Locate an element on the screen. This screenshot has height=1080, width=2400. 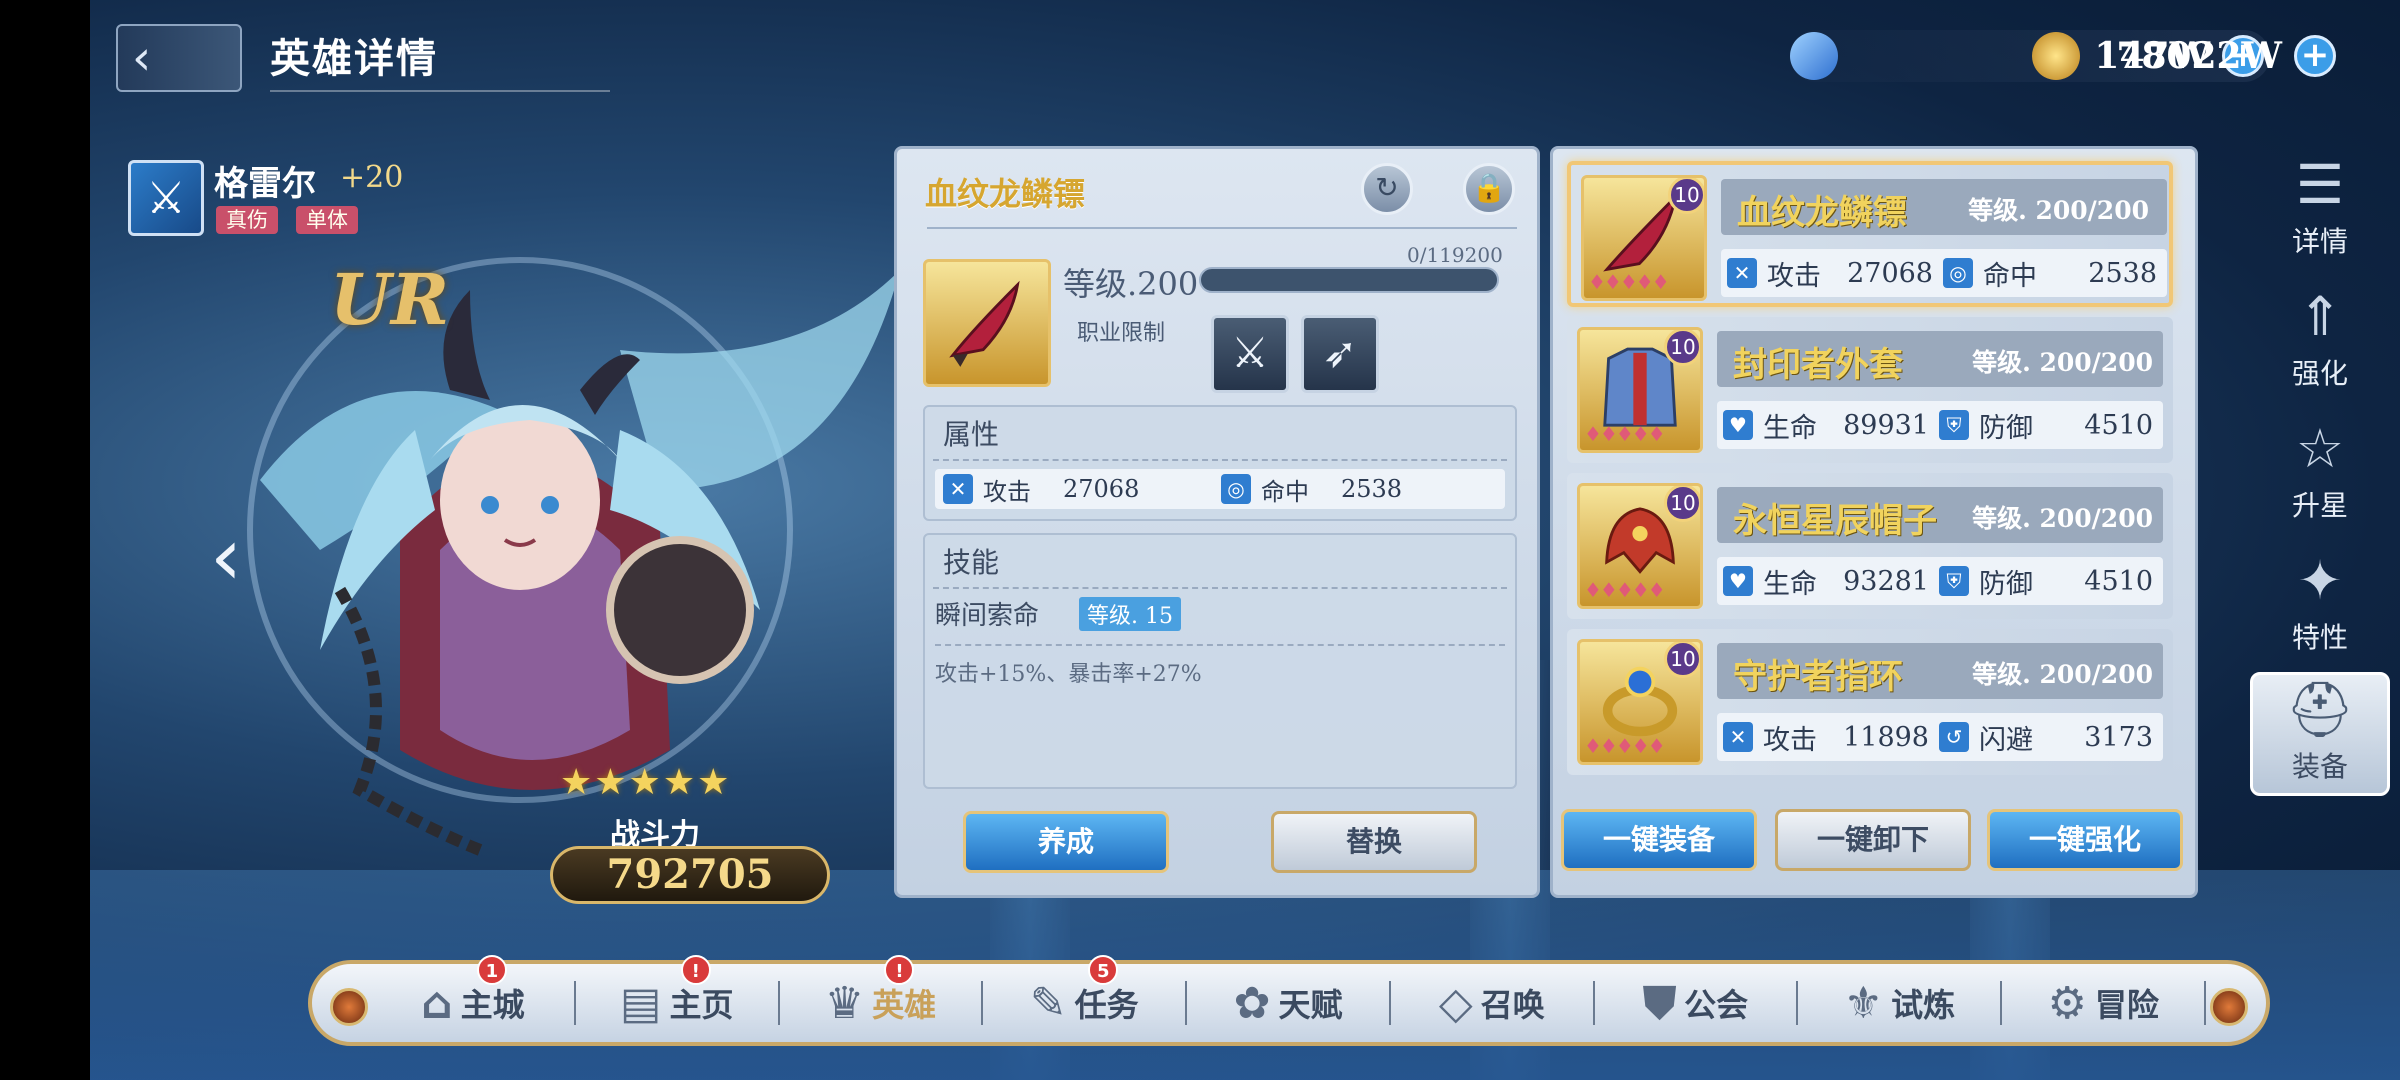
bow-icon: ➶ is located at coordinates (1340, 352).